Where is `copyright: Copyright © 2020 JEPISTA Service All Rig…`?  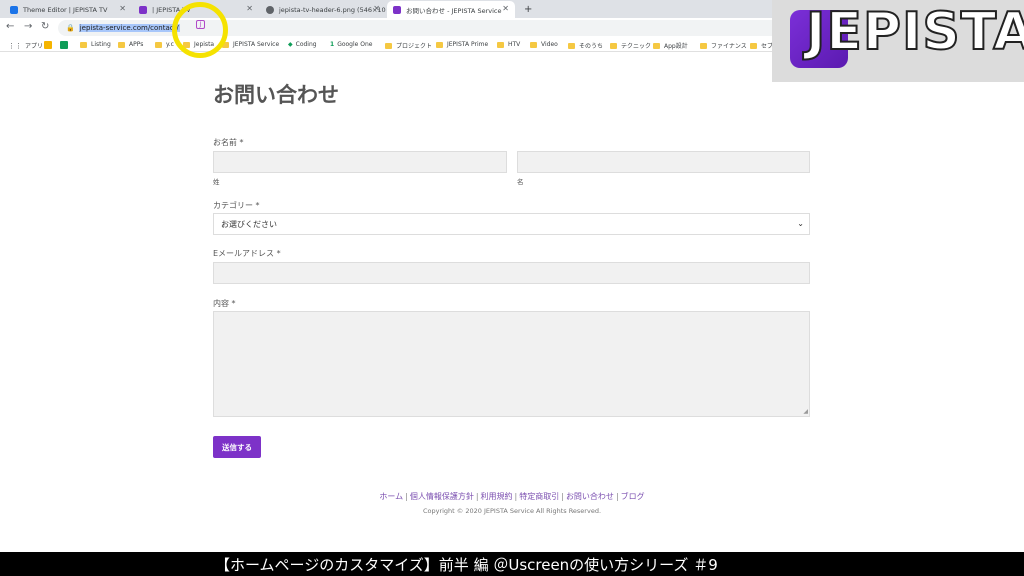
copyright: Copyright © 2020 JEPISTA Service All Rig… is located at coordinates (512, 511).